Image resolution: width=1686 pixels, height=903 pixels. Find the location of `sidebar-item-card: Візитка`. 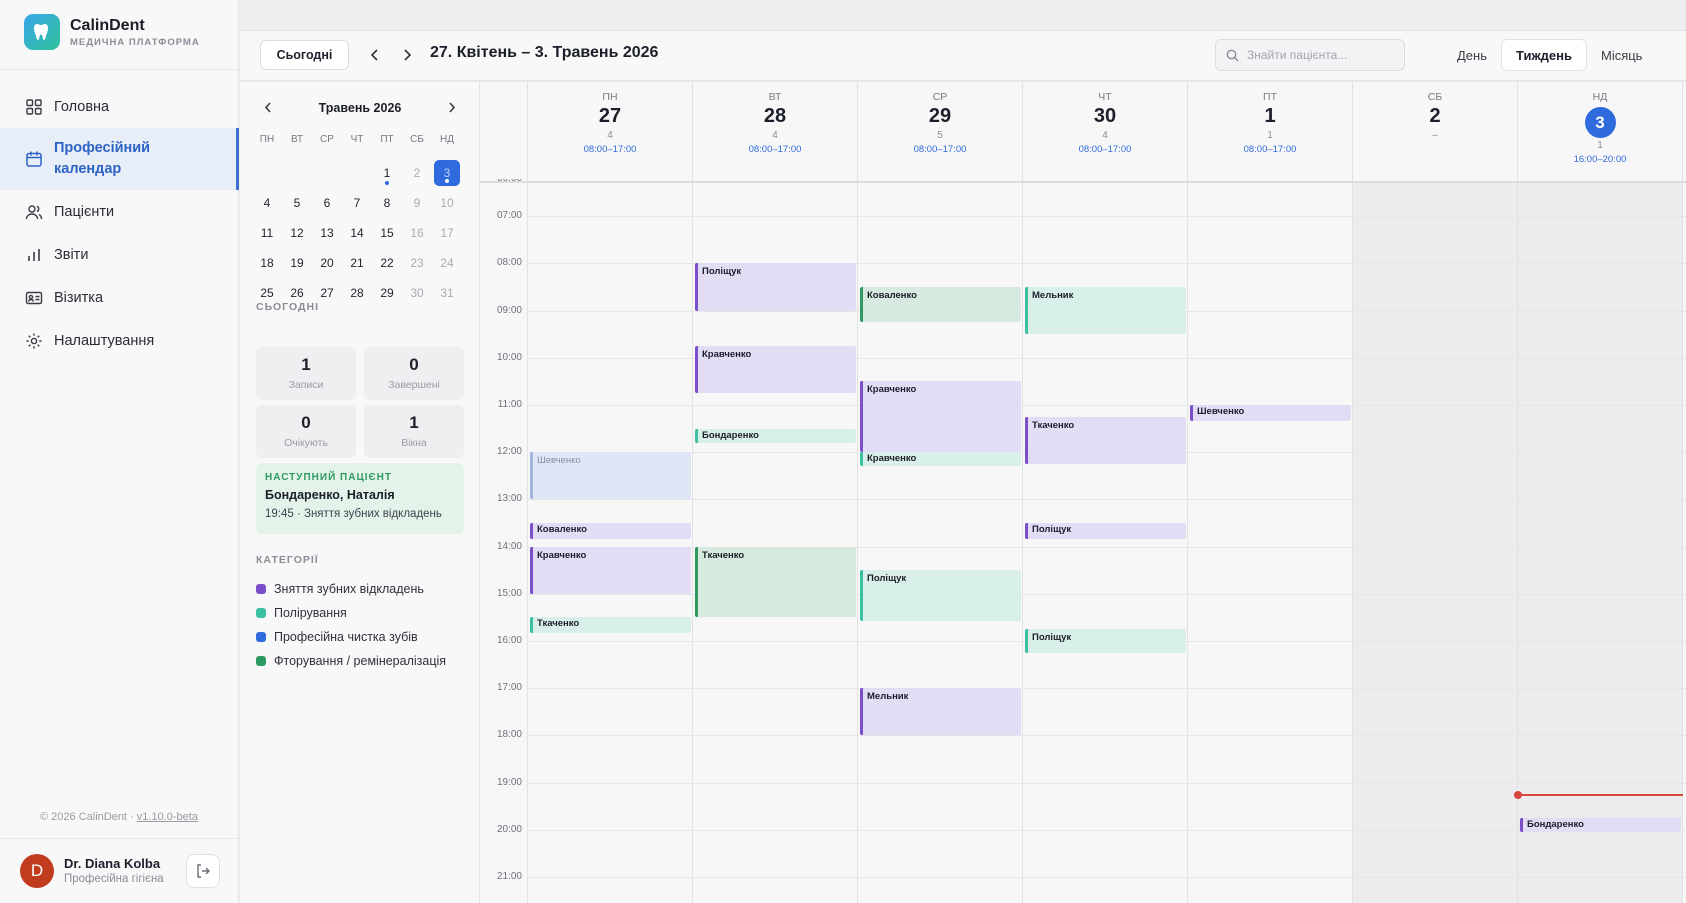

sidebar-item-card: Візитка is located at coordinates (119, 297).